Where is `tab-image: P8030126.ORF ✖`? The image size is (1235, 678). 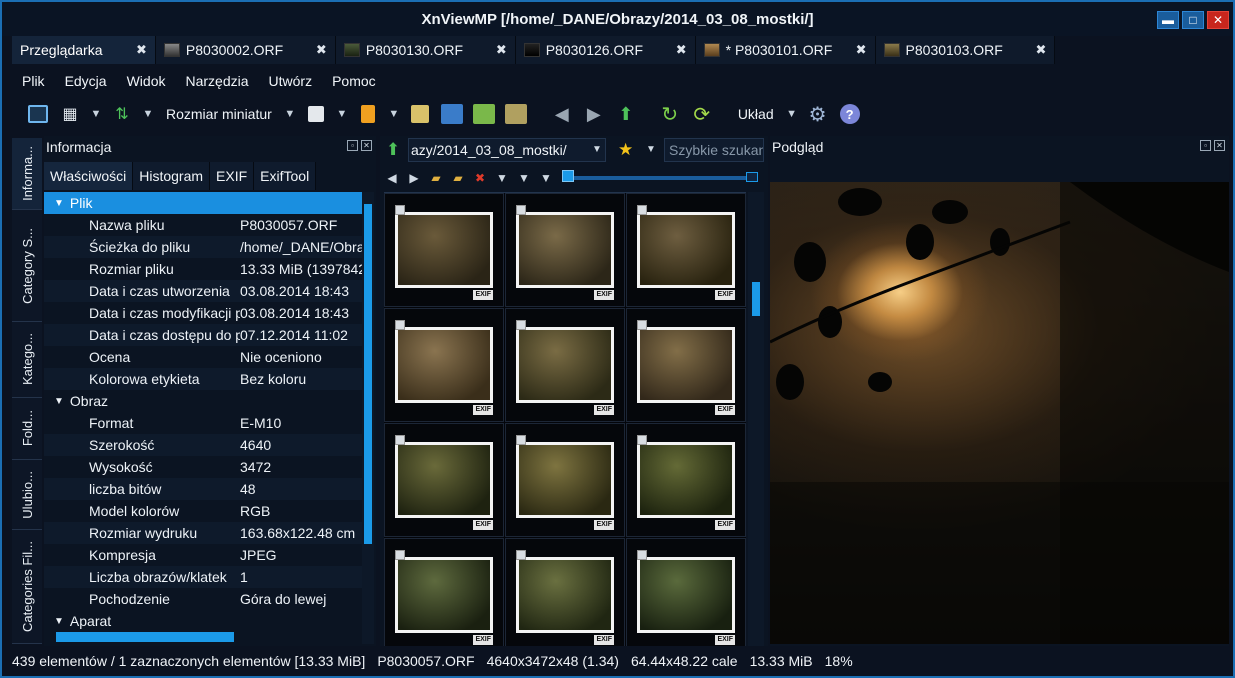 tab-image: P8030126.ORF ✖ is located at coordinates (605, 50).